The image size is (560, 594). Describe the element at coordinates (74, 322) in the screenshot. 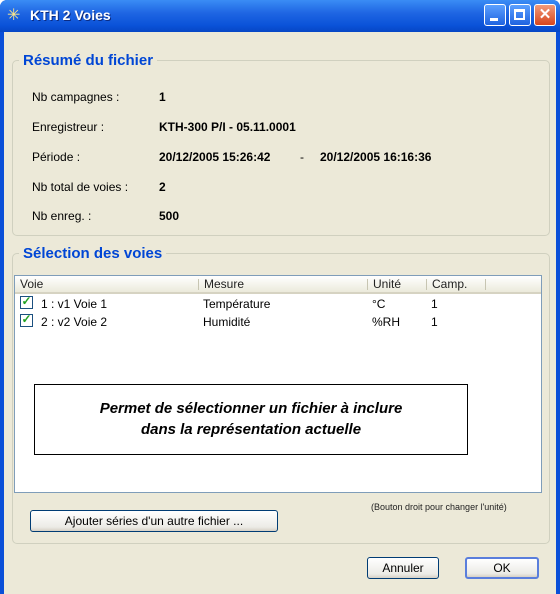

I see `channel-voie: 2 : v2 Voie 2` at that location.